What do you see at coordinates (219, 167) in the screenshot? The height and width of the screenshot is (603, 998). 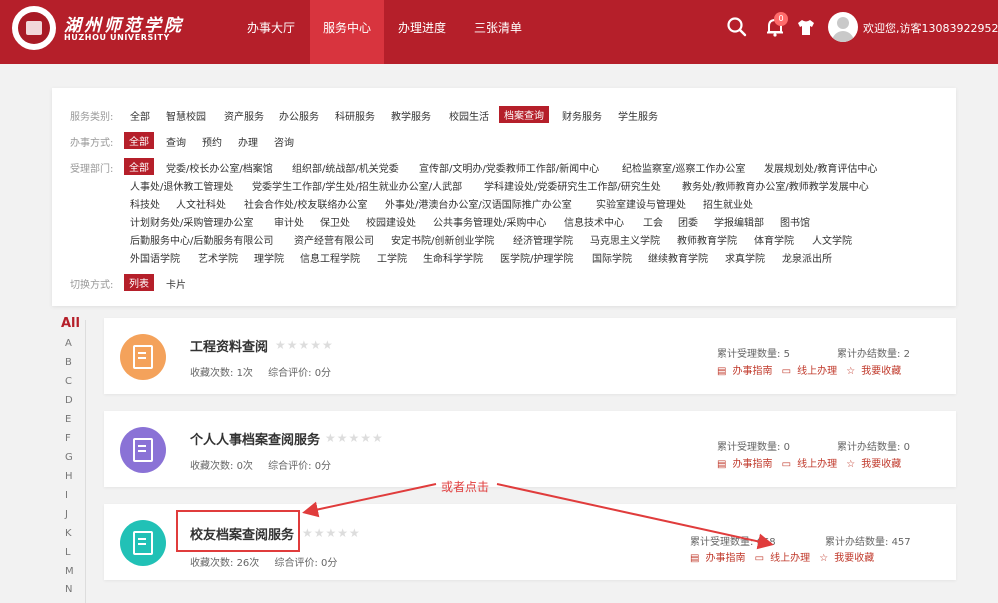 I see `dept-item: 党委/校长办公室/档案馆` at bounding box center [219, 167].